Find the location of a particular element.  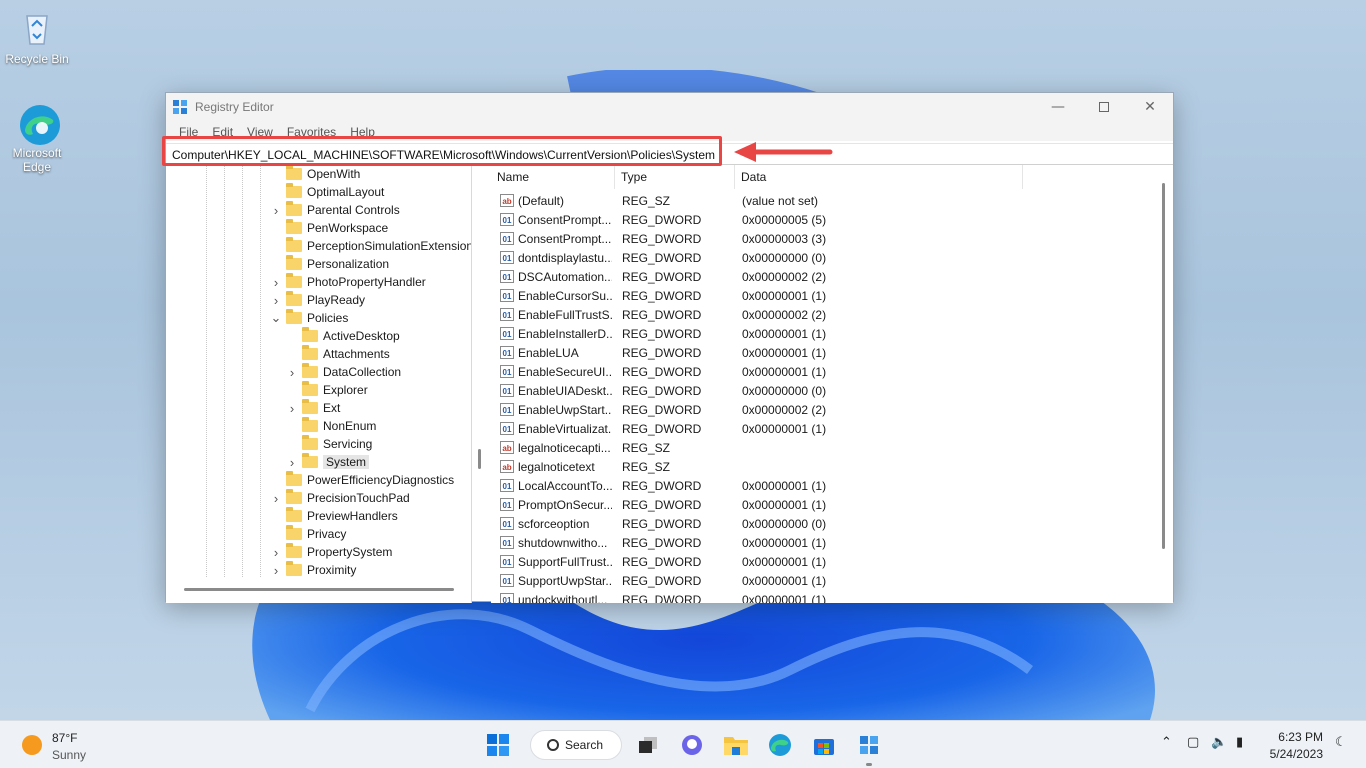

tree-item: Privacy is located at coordinates (308, 534).